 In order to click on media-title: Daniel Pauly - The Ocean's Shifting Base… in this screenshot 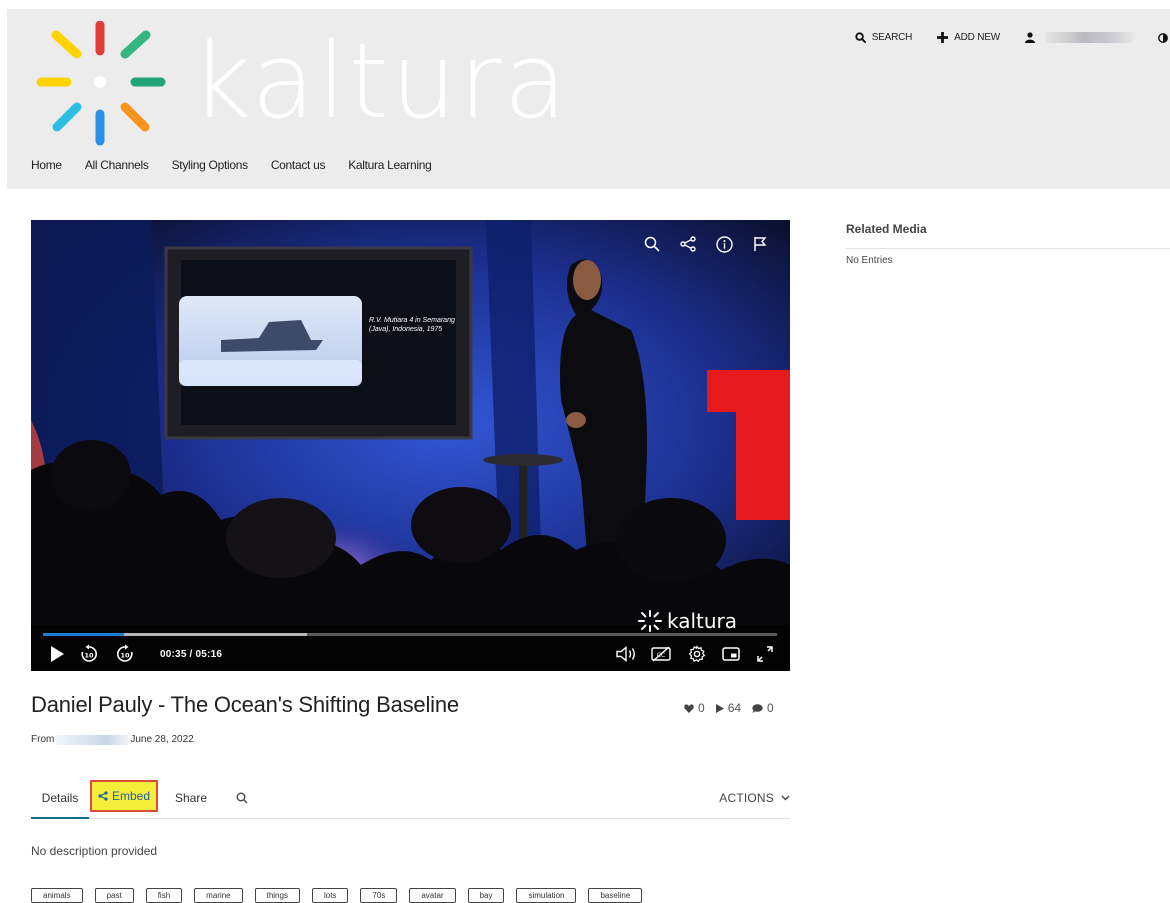, I will do `click(245, 704)`.